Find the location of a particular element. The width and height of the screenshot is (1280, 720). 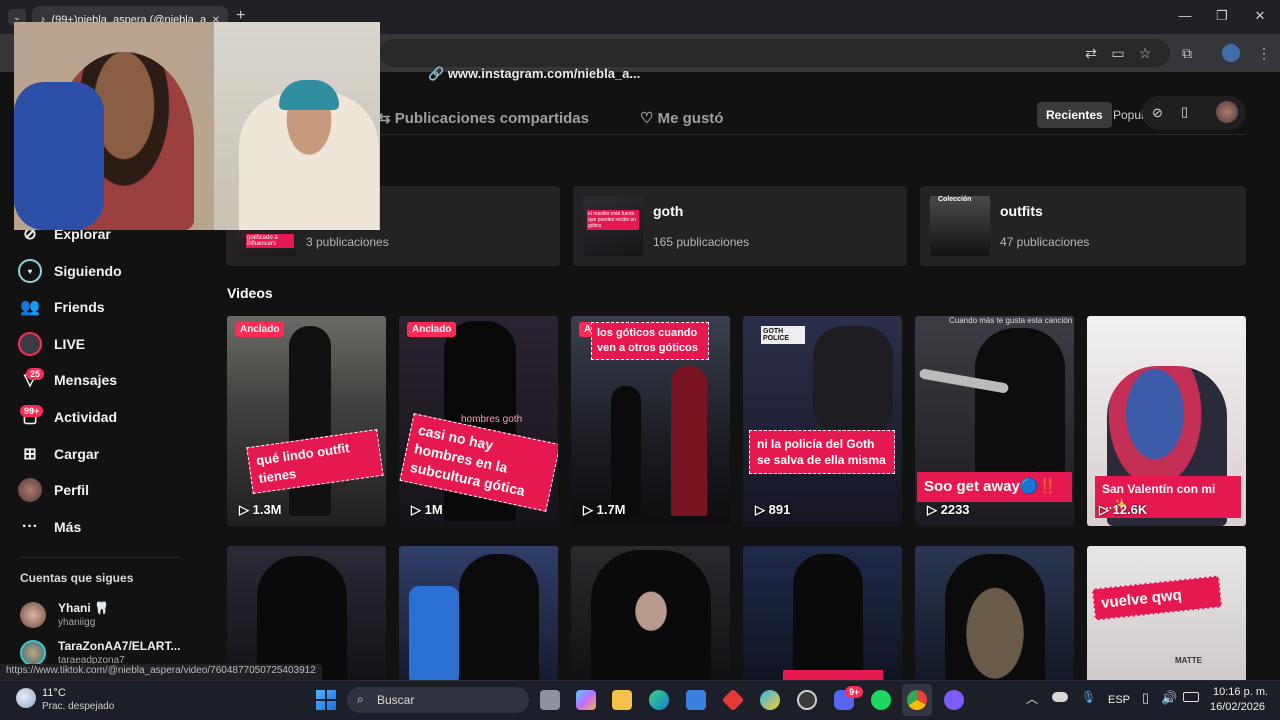

friends-icon: 👥 is located at coordinates (30, 307).